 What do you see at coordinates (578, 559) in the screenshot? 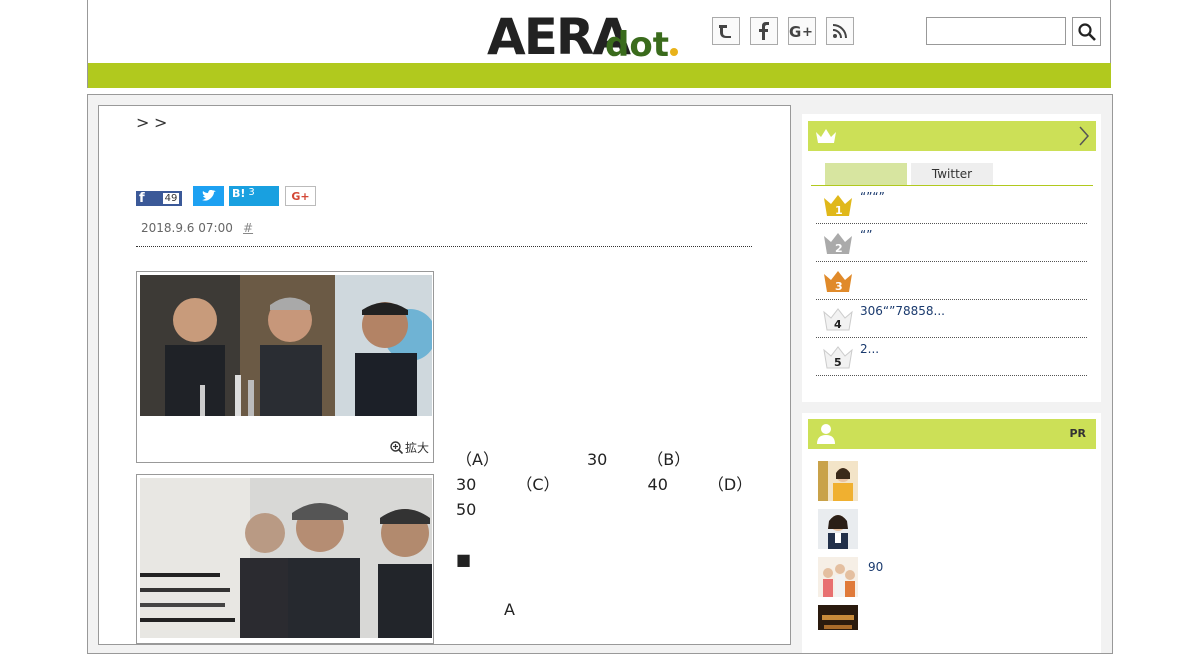
I see `article-subheading: ■` at bounding box center [578, 559].